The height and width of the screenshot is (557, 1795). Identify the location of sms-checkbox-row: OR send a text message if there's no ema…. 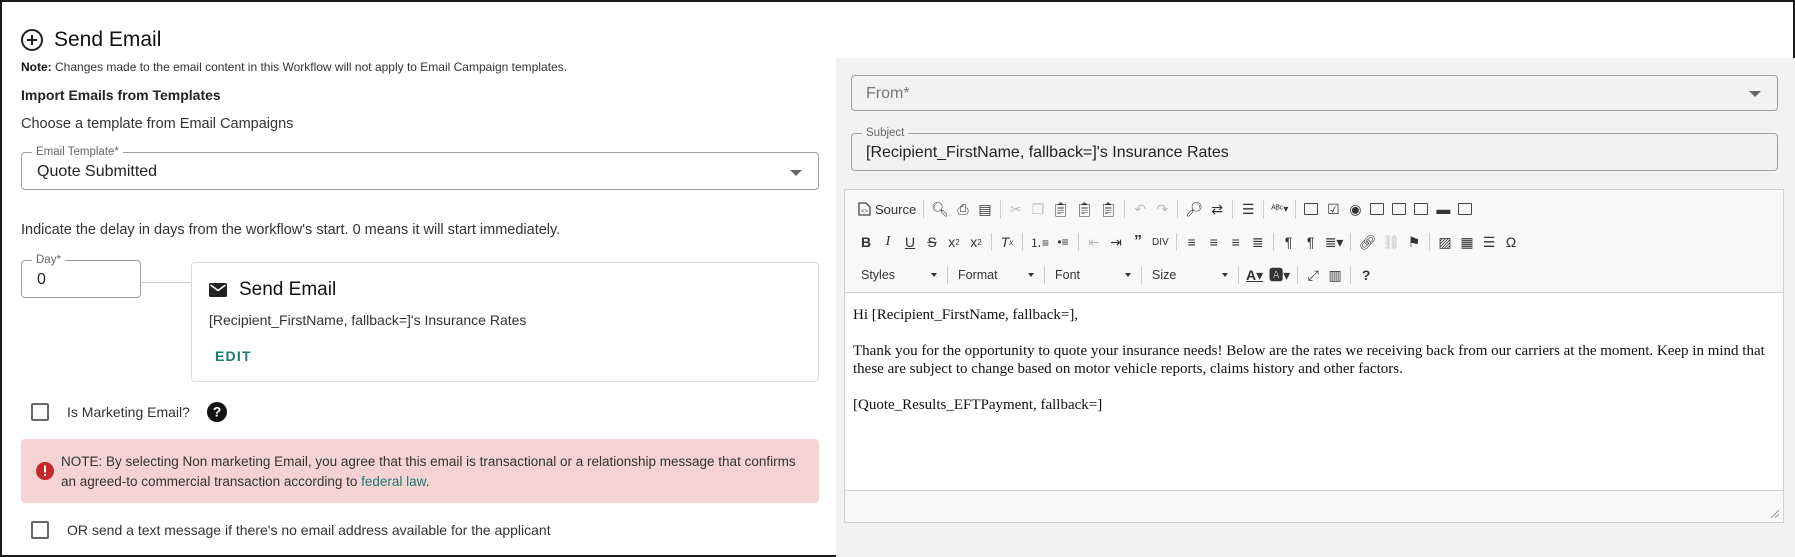
(291, 530).